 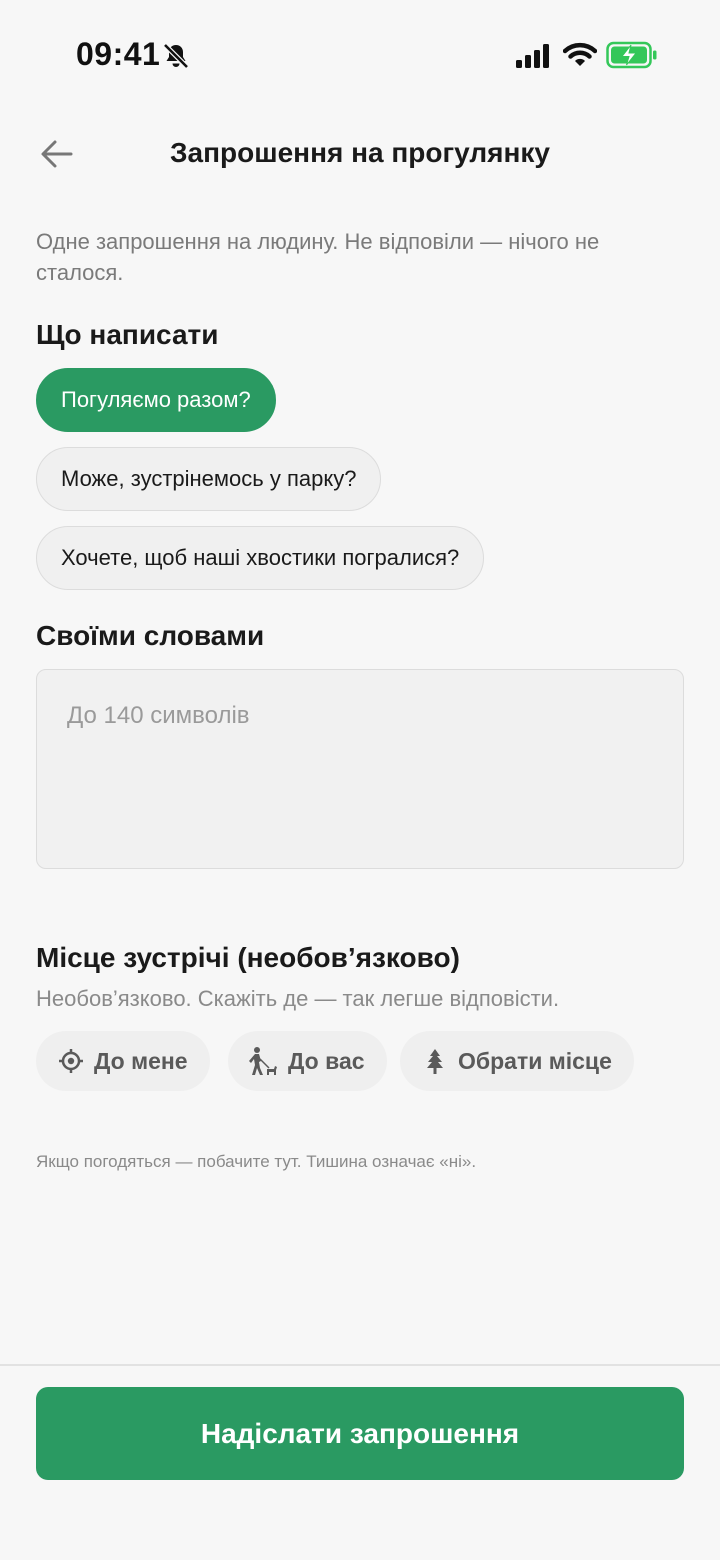 I want to click on wifi-icon, so click(x=580, y=54).